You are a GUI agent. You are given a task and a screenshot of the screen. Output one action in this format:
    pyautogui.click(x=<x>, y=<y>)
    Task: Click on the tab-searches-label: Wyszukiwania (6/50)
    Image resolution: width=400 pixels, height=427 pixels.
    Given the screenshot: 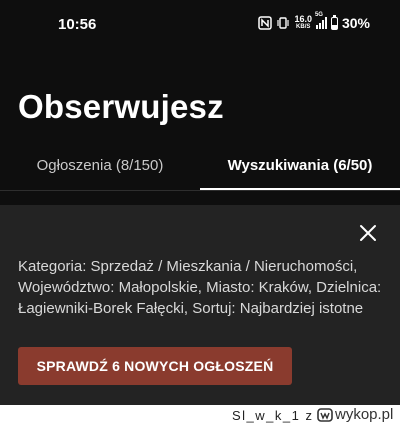 What is the action you would take?
    pyautogui.click(x=300, y=165)
    